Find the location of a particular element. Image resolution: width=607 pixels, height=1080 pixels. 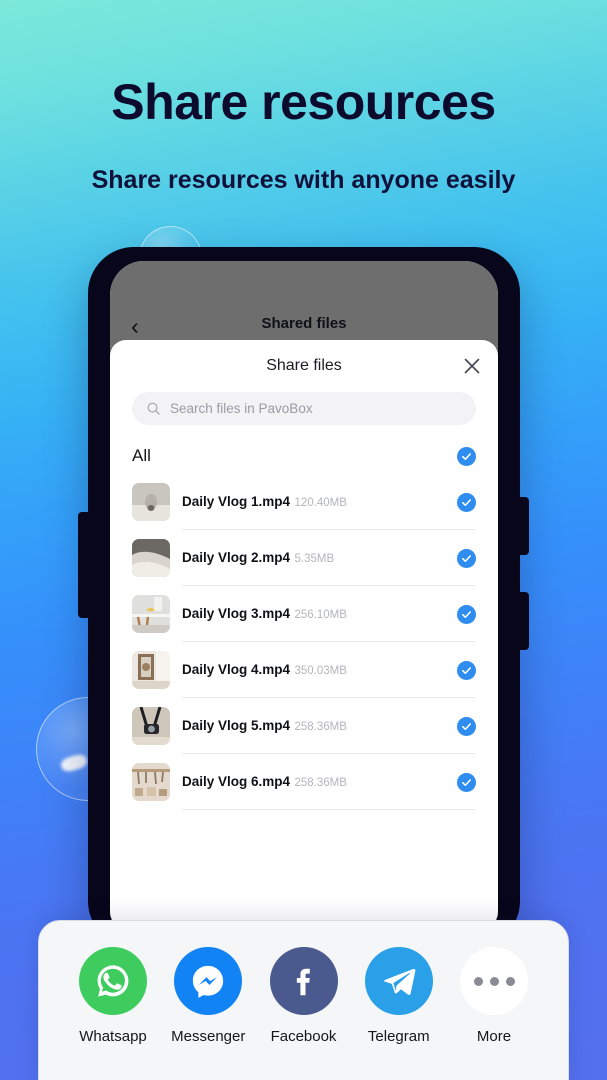

share-target-messenger: Messenger is located at coordinates (208, 996).